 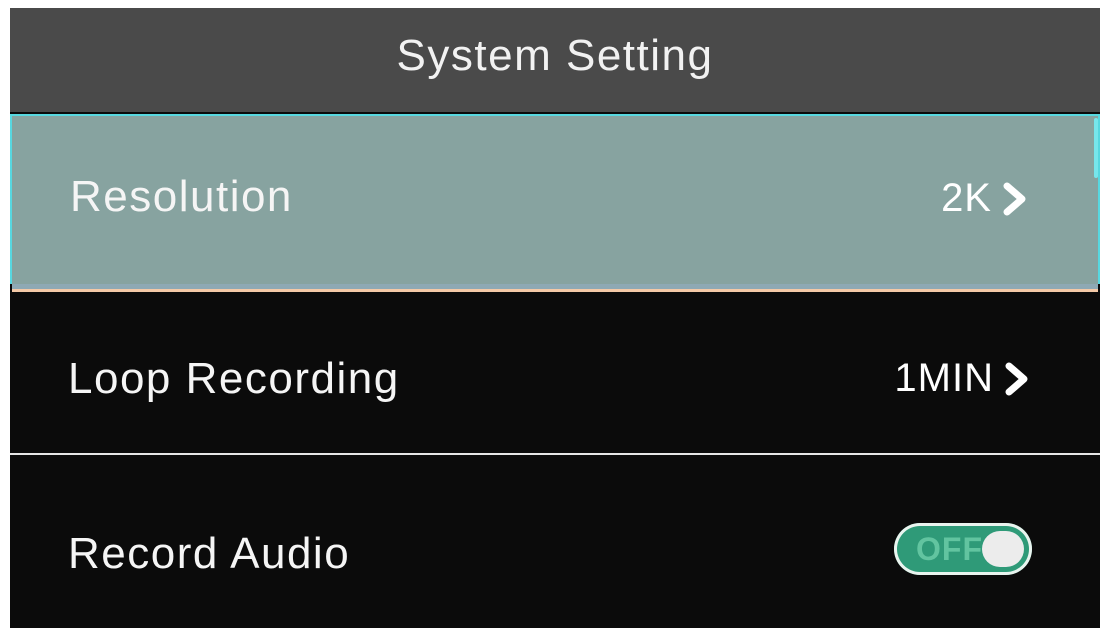 What do you see at coordinates (555, 625) in the screenshot?
I see `bottom-edge` at bounding box center [555, 625].